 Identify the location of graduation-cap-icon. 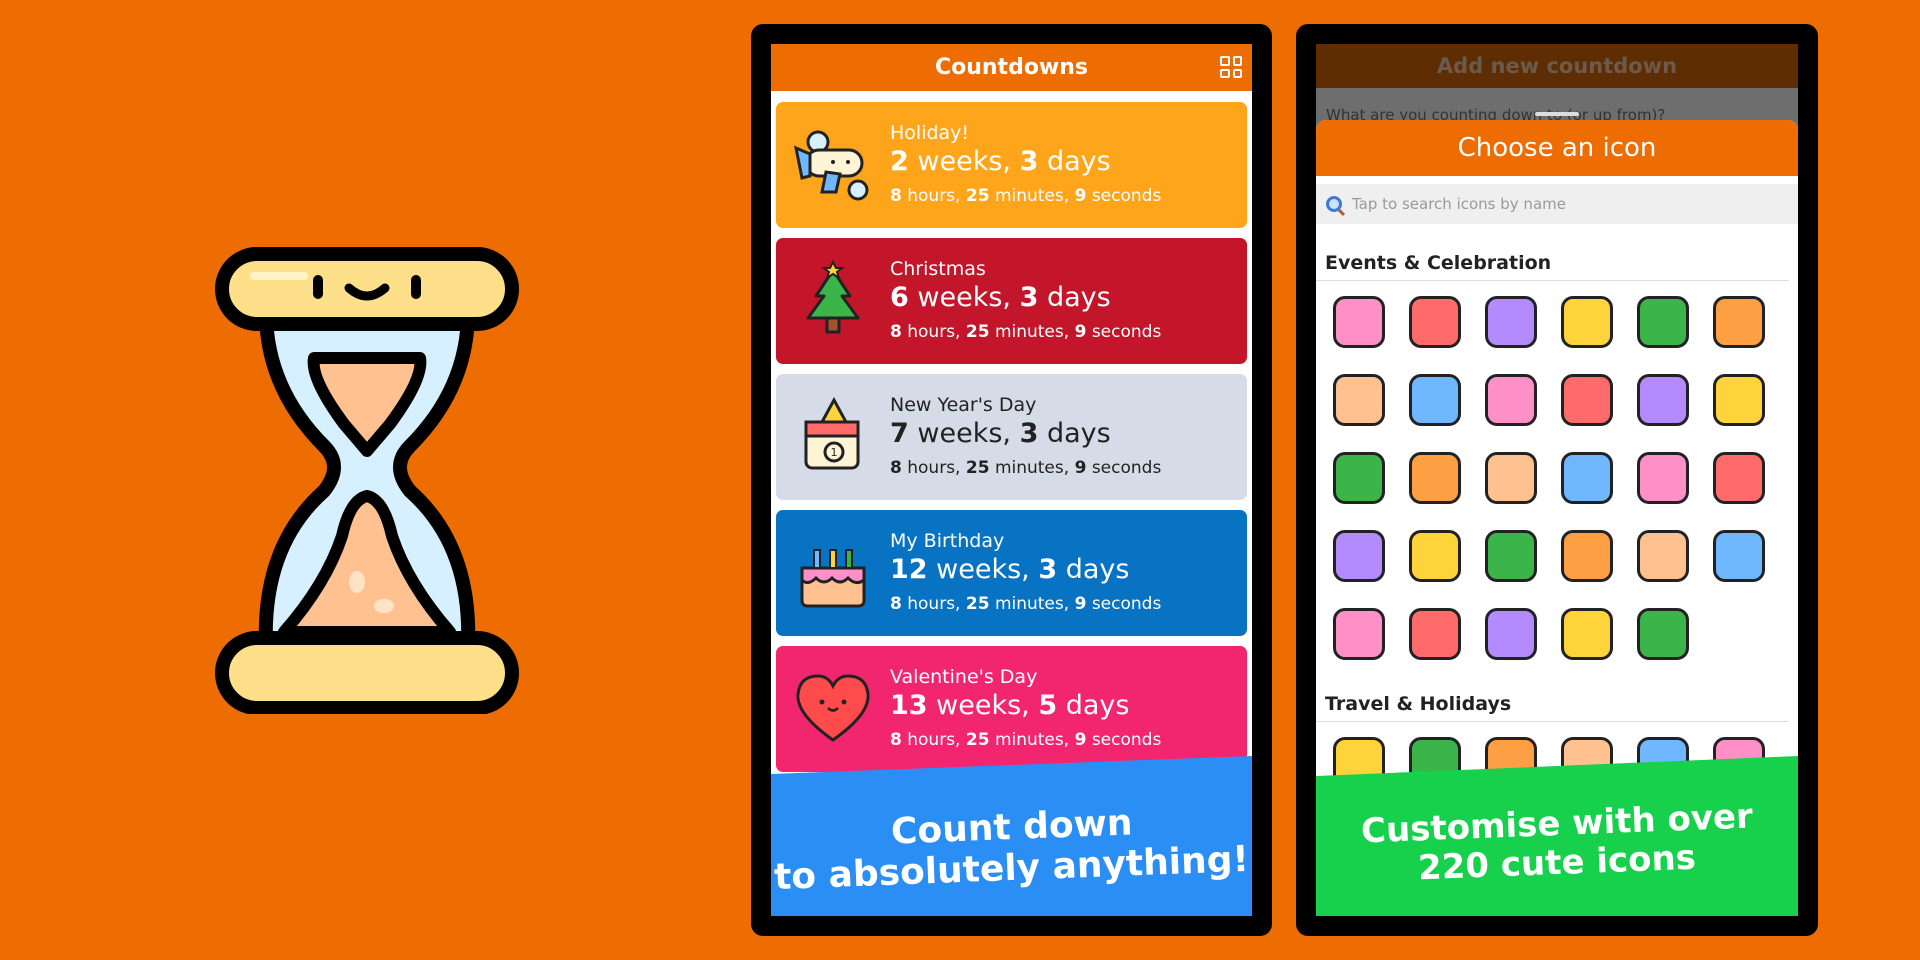
(1587, 634).